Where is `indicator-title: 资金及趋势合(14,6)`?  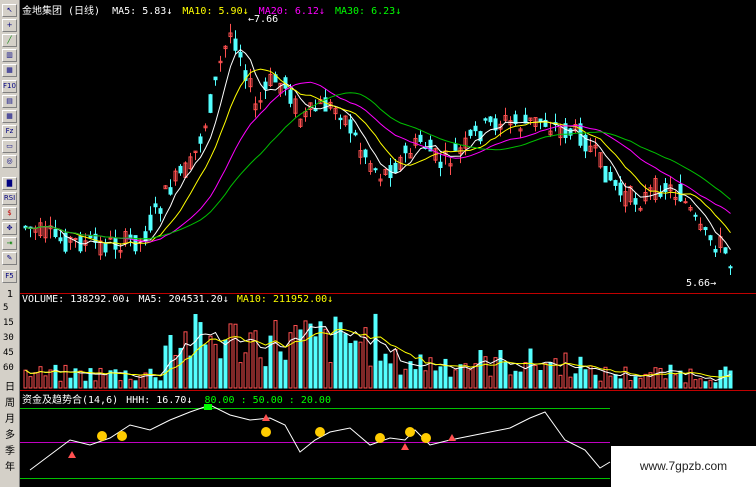 indicator-title: 资金及趋势合(14,6) is located at coordinates (70, 400).